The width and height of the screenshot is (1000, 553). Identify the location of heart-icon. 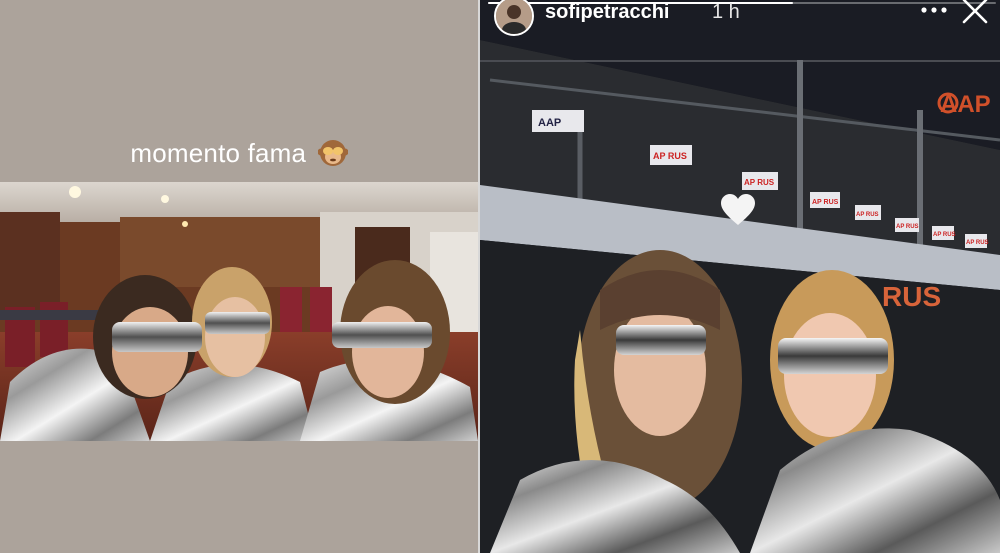
(738, 210).